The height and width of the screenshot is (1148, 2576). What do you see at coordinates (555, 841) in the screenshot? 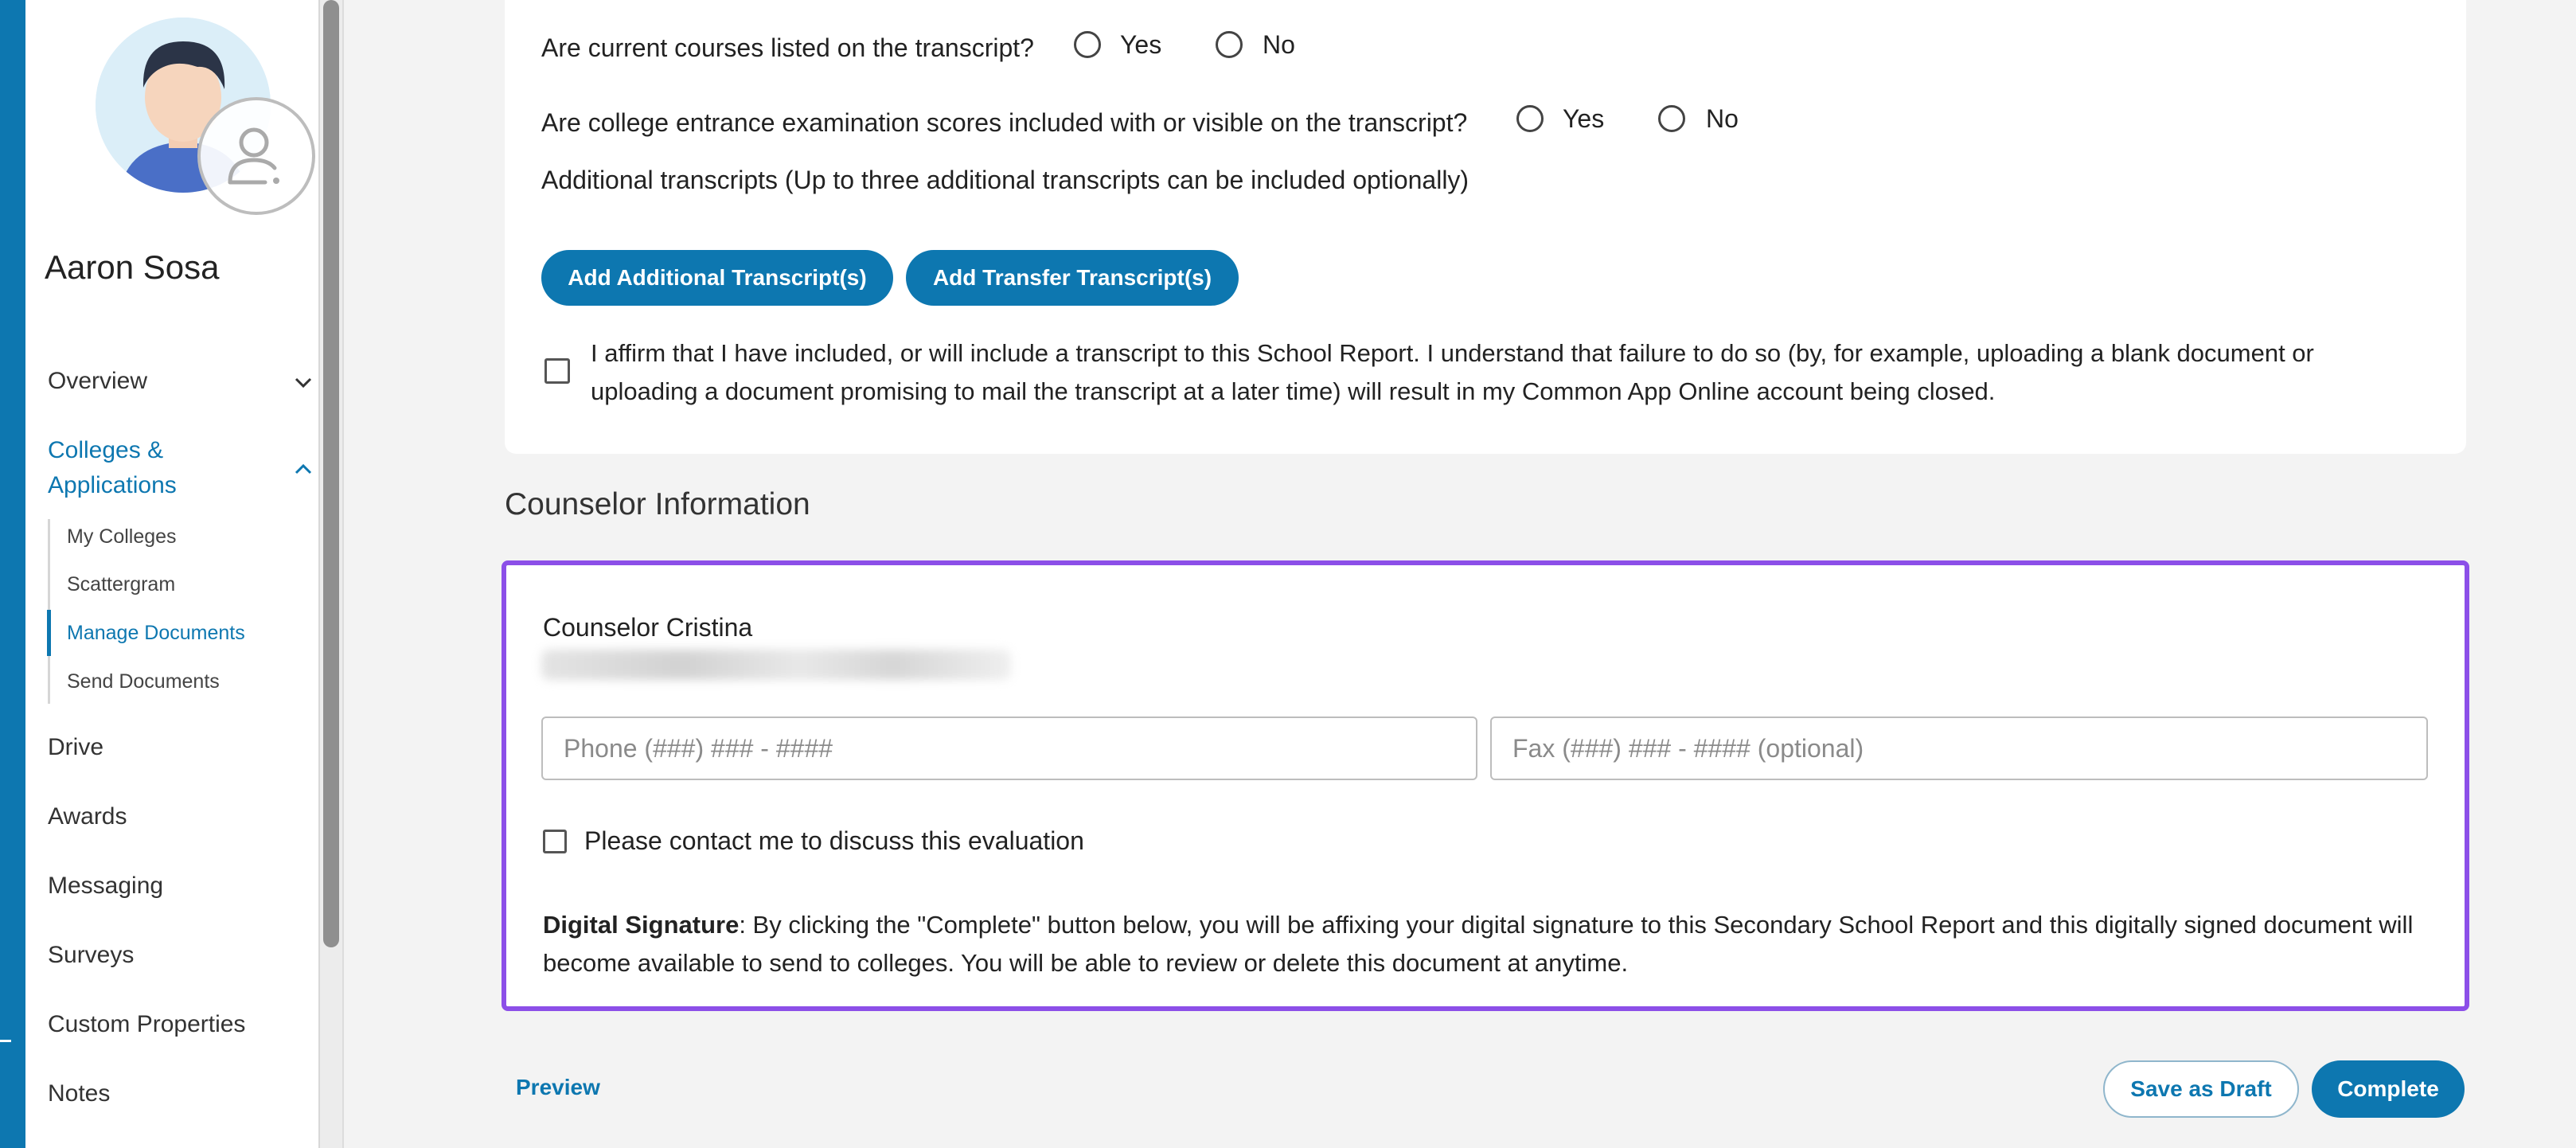
I see `contact-me-checkbox` at bounding box center [555, 841].